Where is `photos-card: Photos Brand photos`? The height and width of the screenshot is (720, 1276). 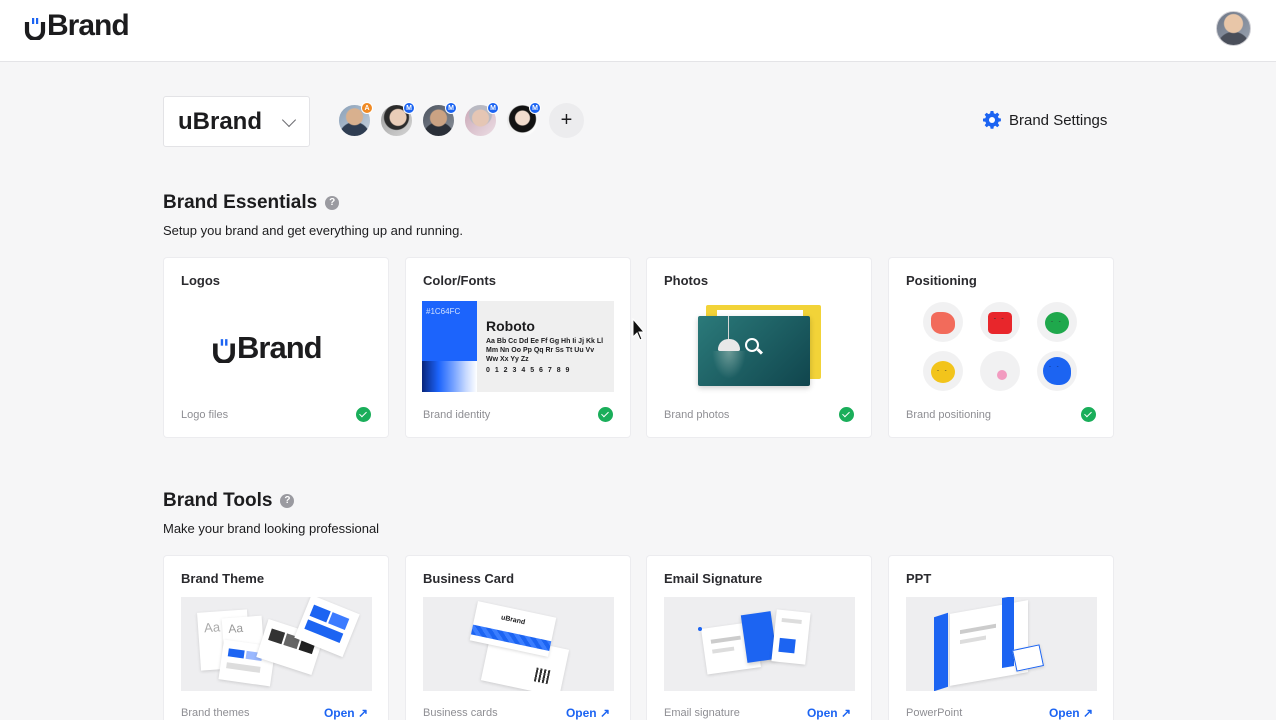
photos-card: Photos Brand photos is located at coordinates (759, 347).